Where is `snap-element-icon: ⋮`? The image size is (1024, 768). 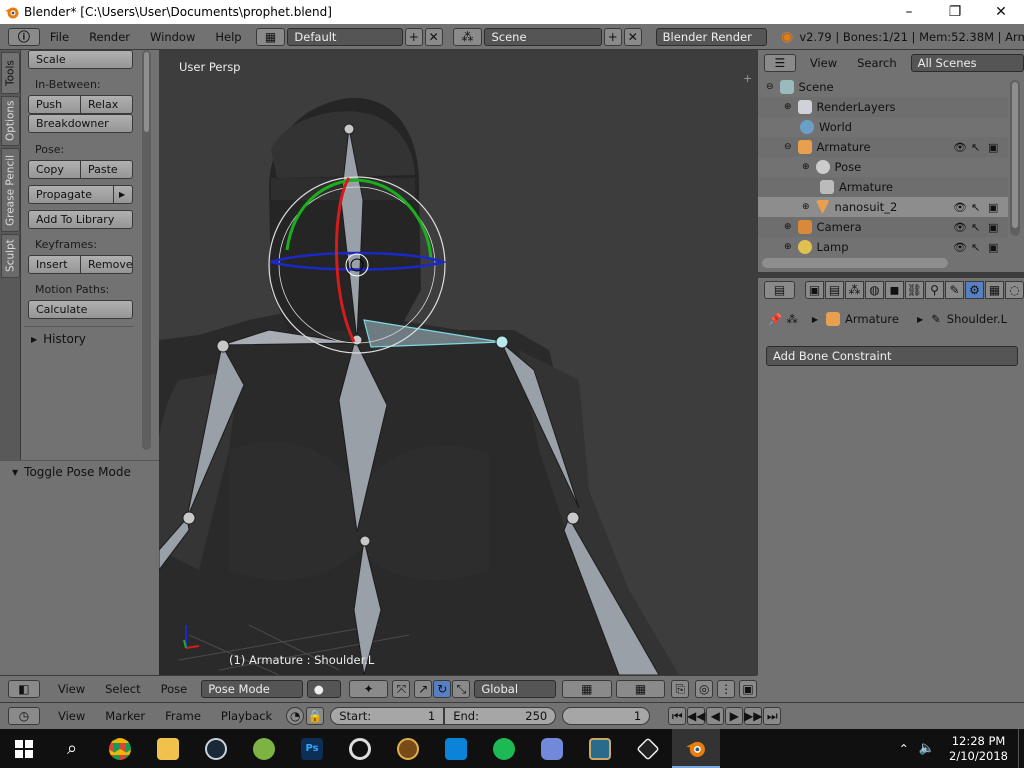 snap-element-icon: ⋮ is located at coordinates (726, 689).